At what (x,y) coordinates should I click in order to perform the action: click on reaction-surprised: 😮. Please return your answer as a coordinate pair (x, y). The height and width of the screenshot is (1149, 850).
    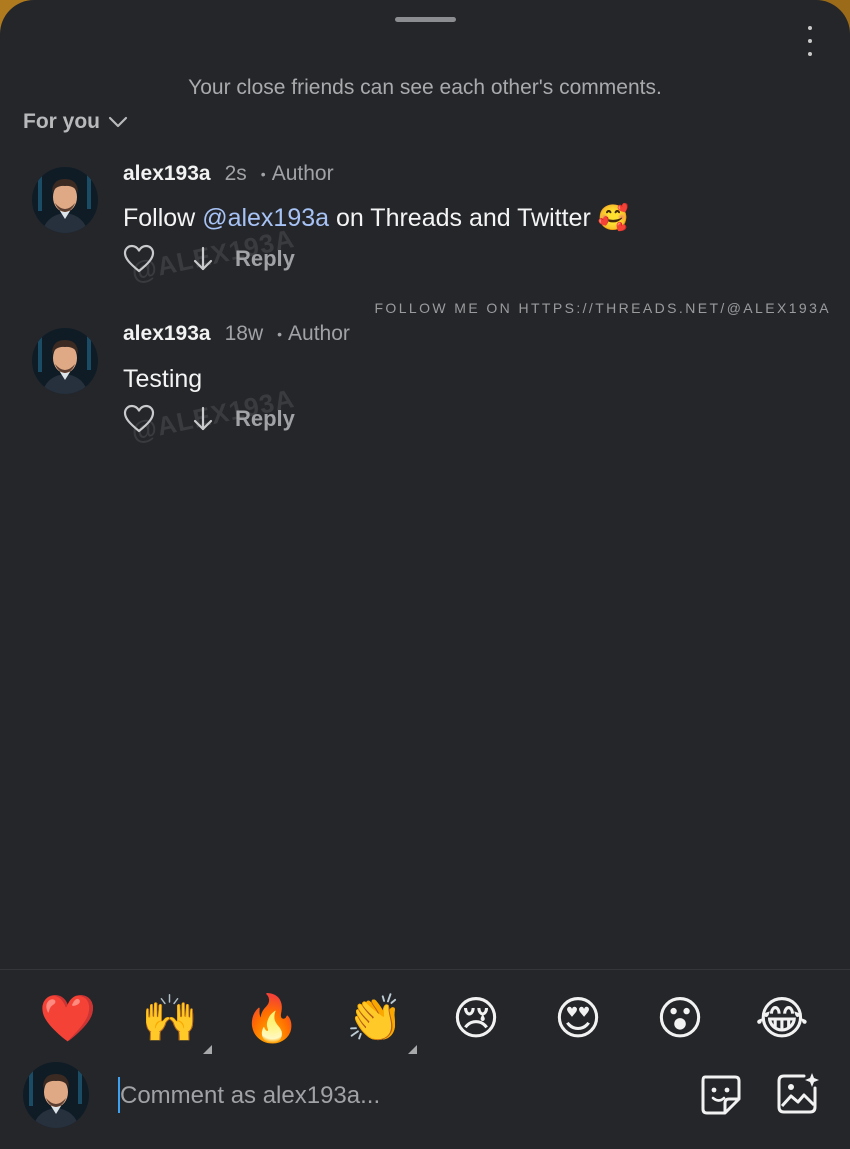
    Looking at the image, I should click on (680, 1018).